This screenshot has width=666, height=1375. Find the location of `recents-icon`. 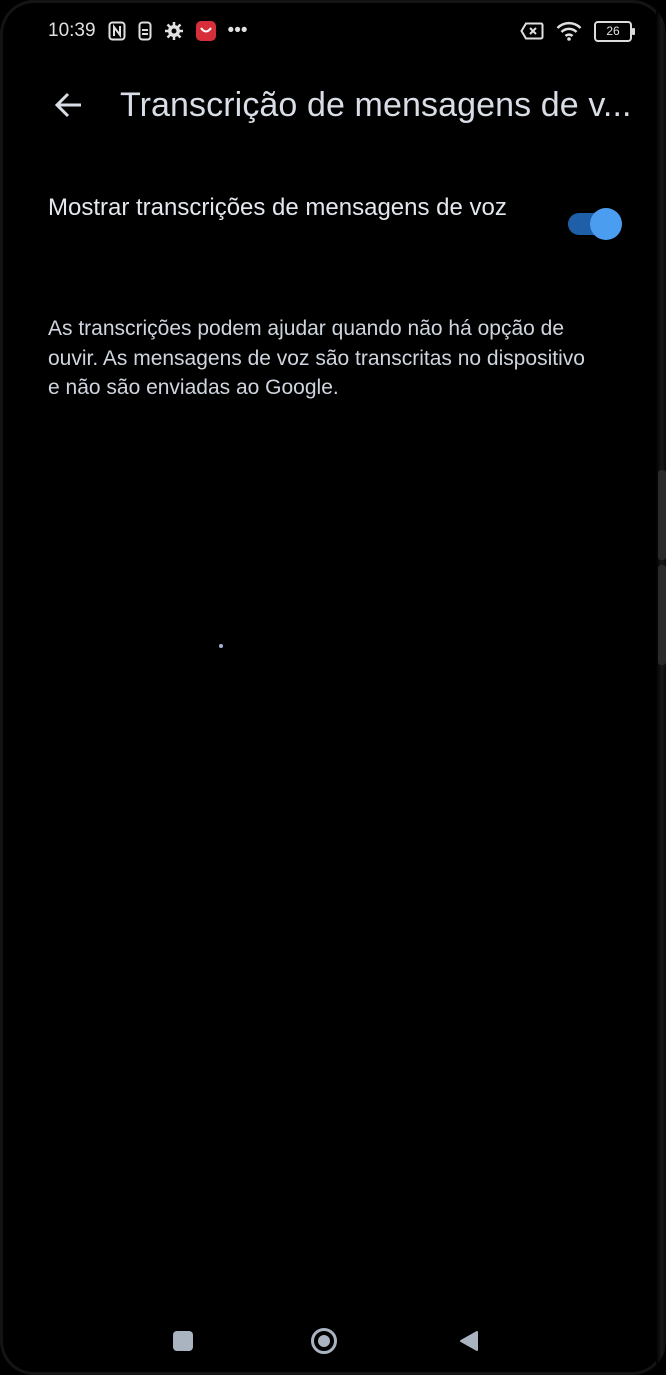

recents-icon is located at coordinates (183, 1341).